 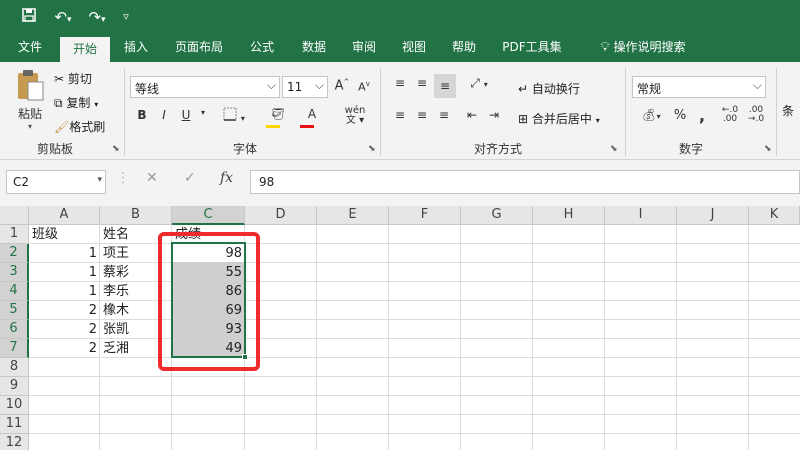 I want to click on font-color-button: A, so click(x=312, y=117).